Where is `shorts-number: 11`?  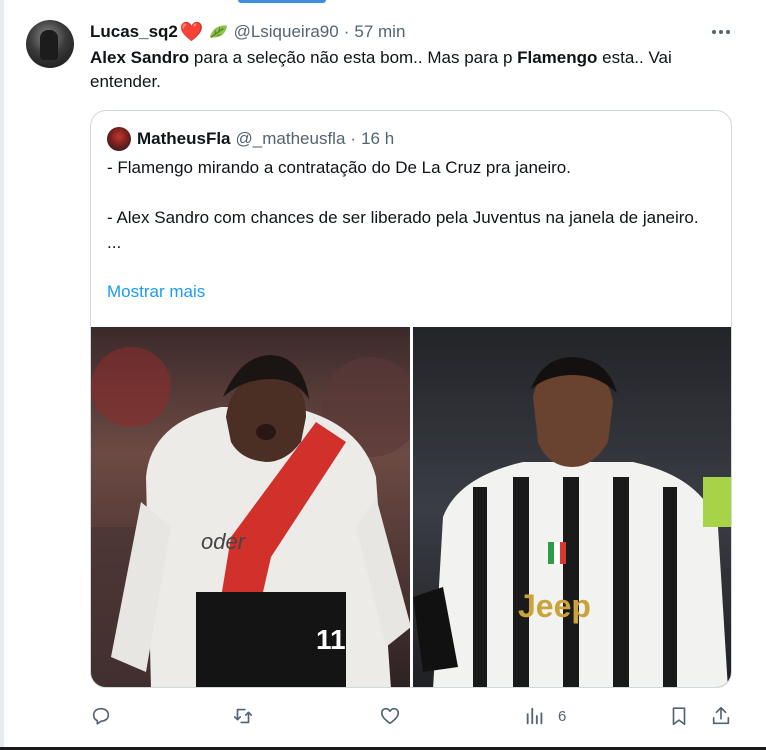 shorts-number: 11 is located at coordinates (331, 639).